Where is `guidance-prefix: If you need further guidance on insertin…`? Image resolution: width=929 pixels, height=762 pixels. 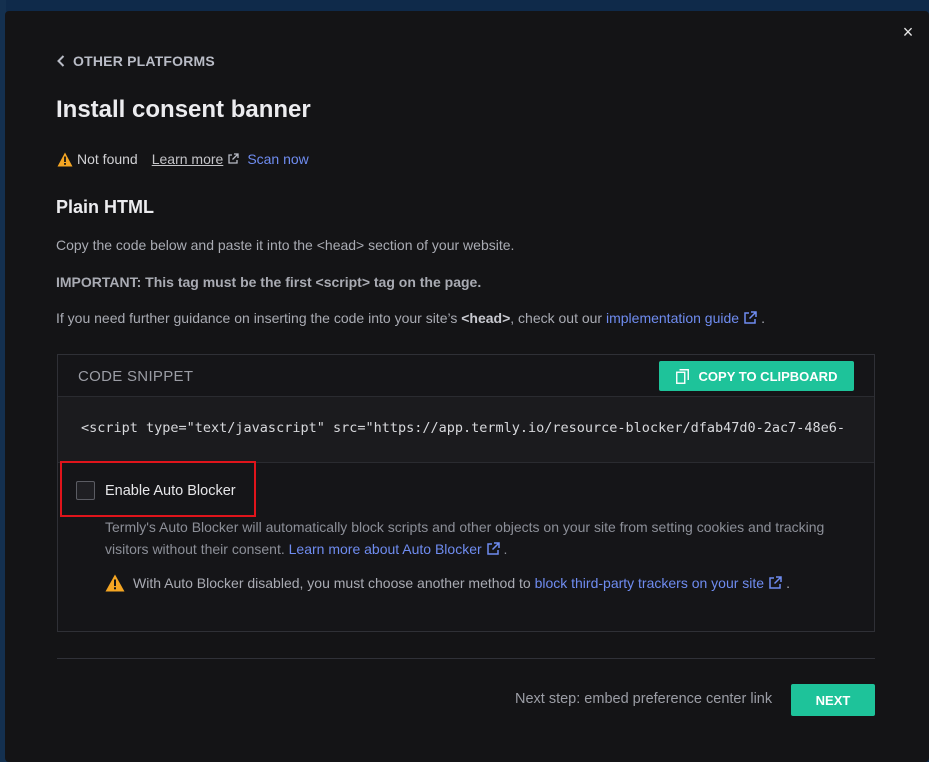
guidance-prefix: If you need further guidance on insertin… is located at coordinates (259, 318).